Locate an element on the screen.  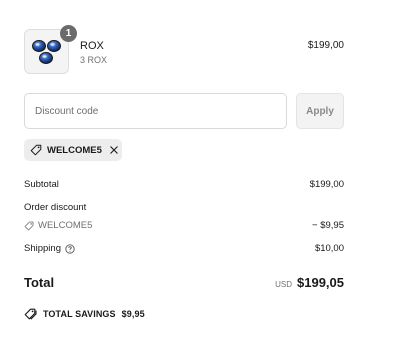
order-discount-label: Order discount is located at coordinates (55, 207).